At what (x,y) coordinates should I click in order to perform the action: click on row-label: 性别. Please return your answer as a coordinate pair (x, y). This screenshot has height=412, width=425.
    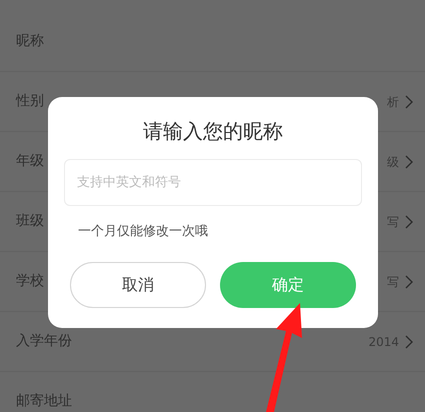
    Looking at the image, I should click on (30, 101).